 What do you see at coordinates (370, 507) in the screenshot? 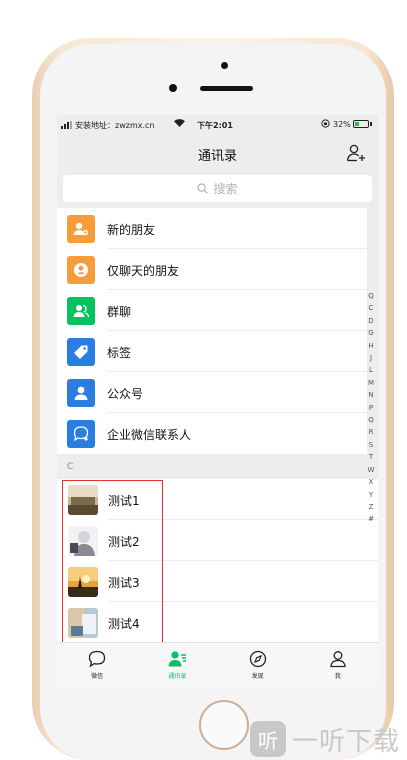
I see `index-letter: Z` at bounding box center [370, 507].